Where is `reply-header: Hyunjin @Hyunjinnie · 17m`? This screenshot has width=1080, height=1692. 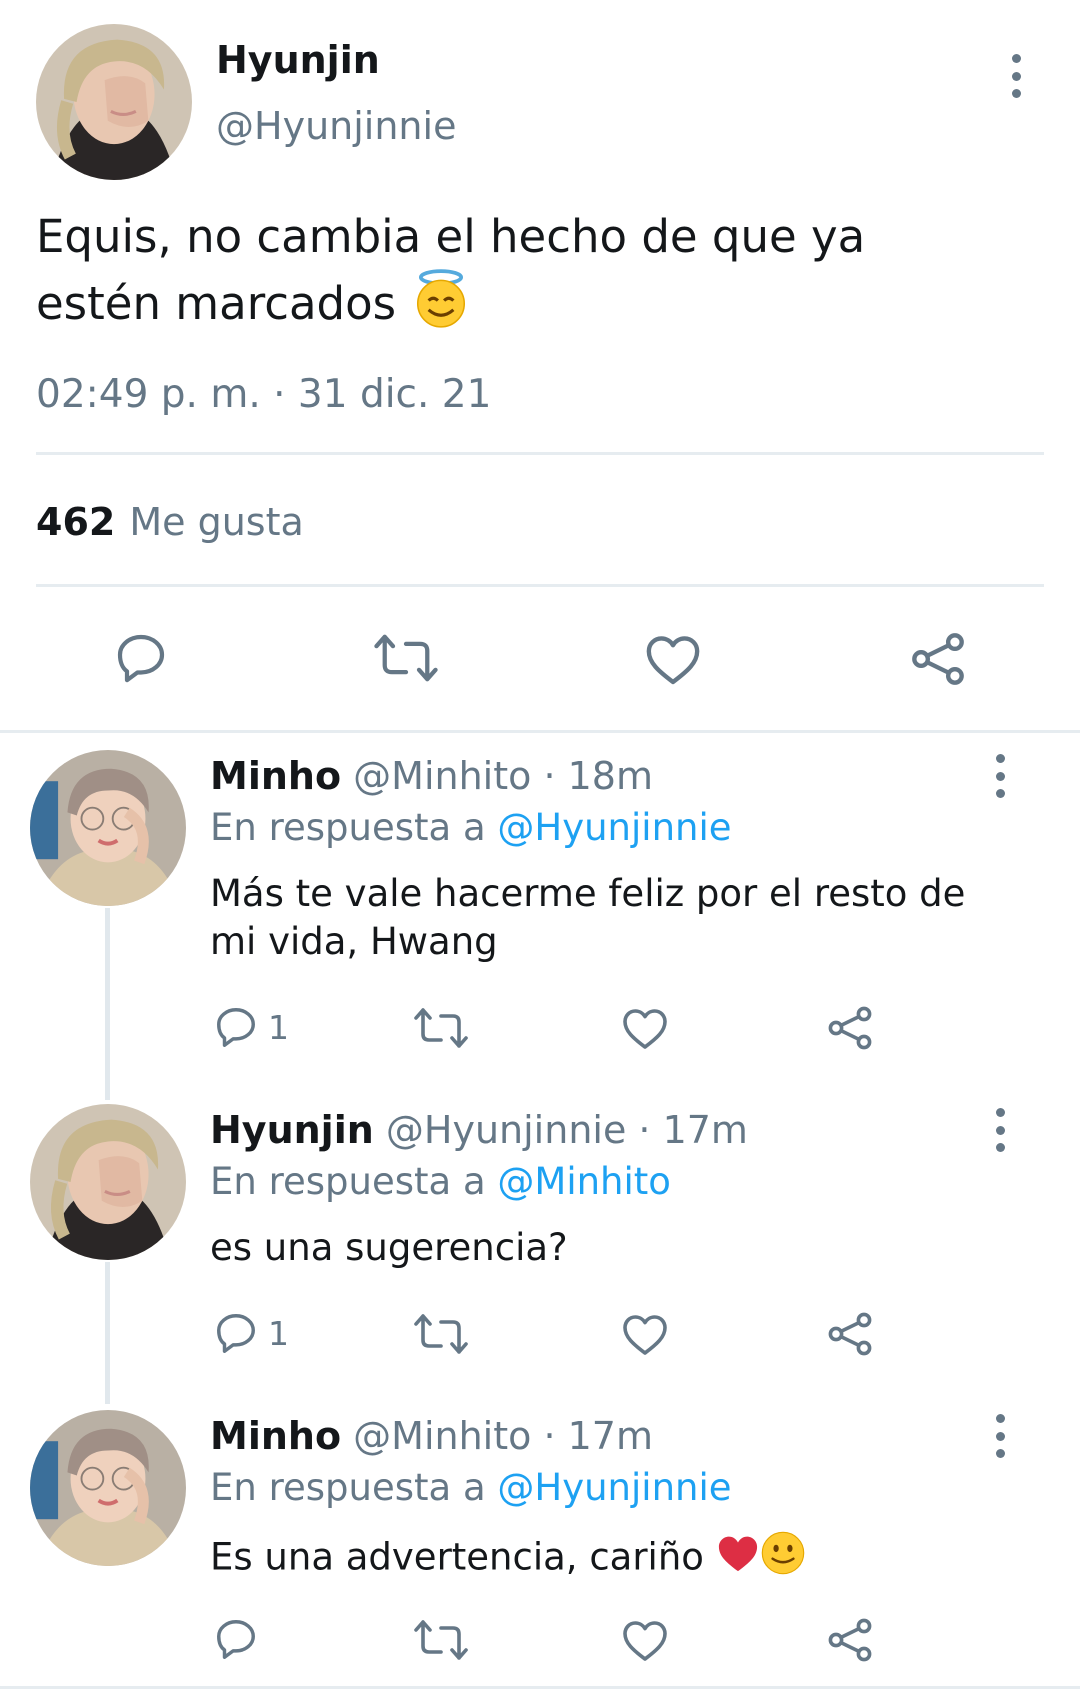
reply-header: Hyunjin @Hyunjinnie · 17m is located at coordinates (479, 1130).